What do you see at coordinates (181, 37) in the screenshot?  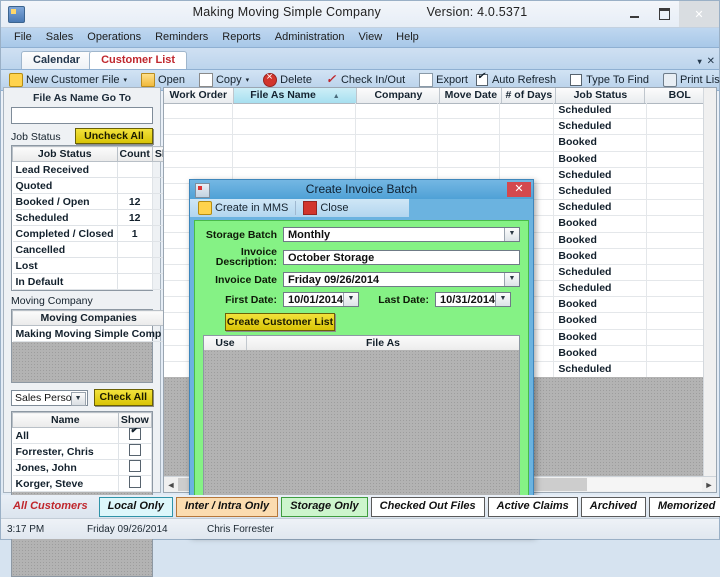 I see `menu-item-reminders: Reminders` at bounding box center [181, 37].